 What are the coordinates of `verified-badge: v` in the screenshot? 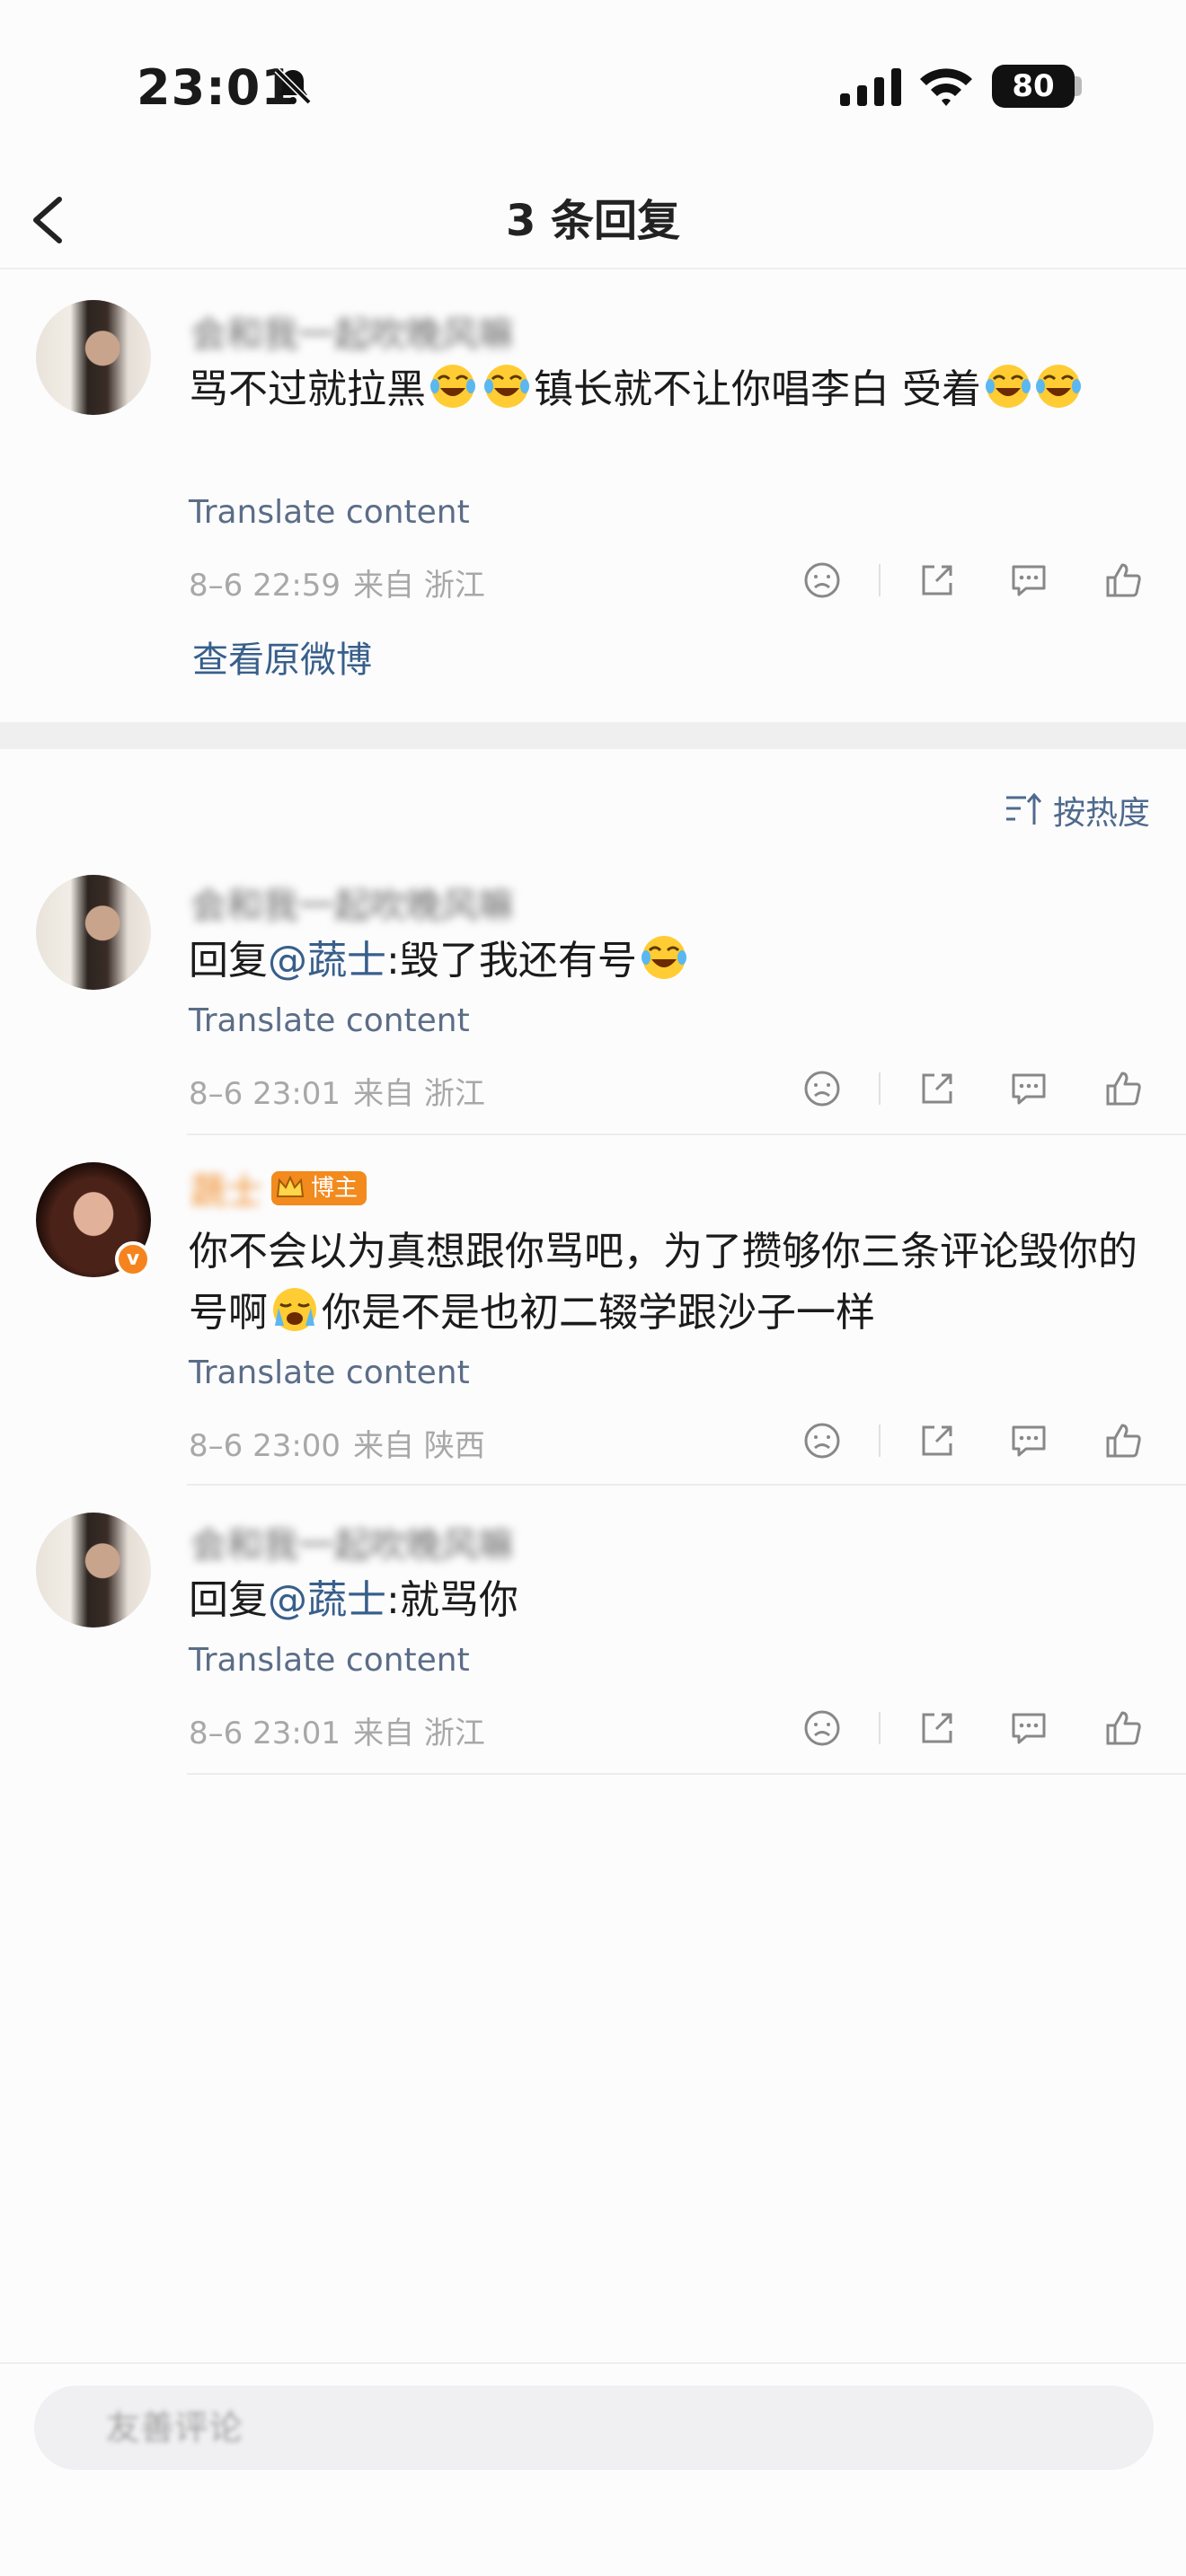 It's located at (133, 1259).